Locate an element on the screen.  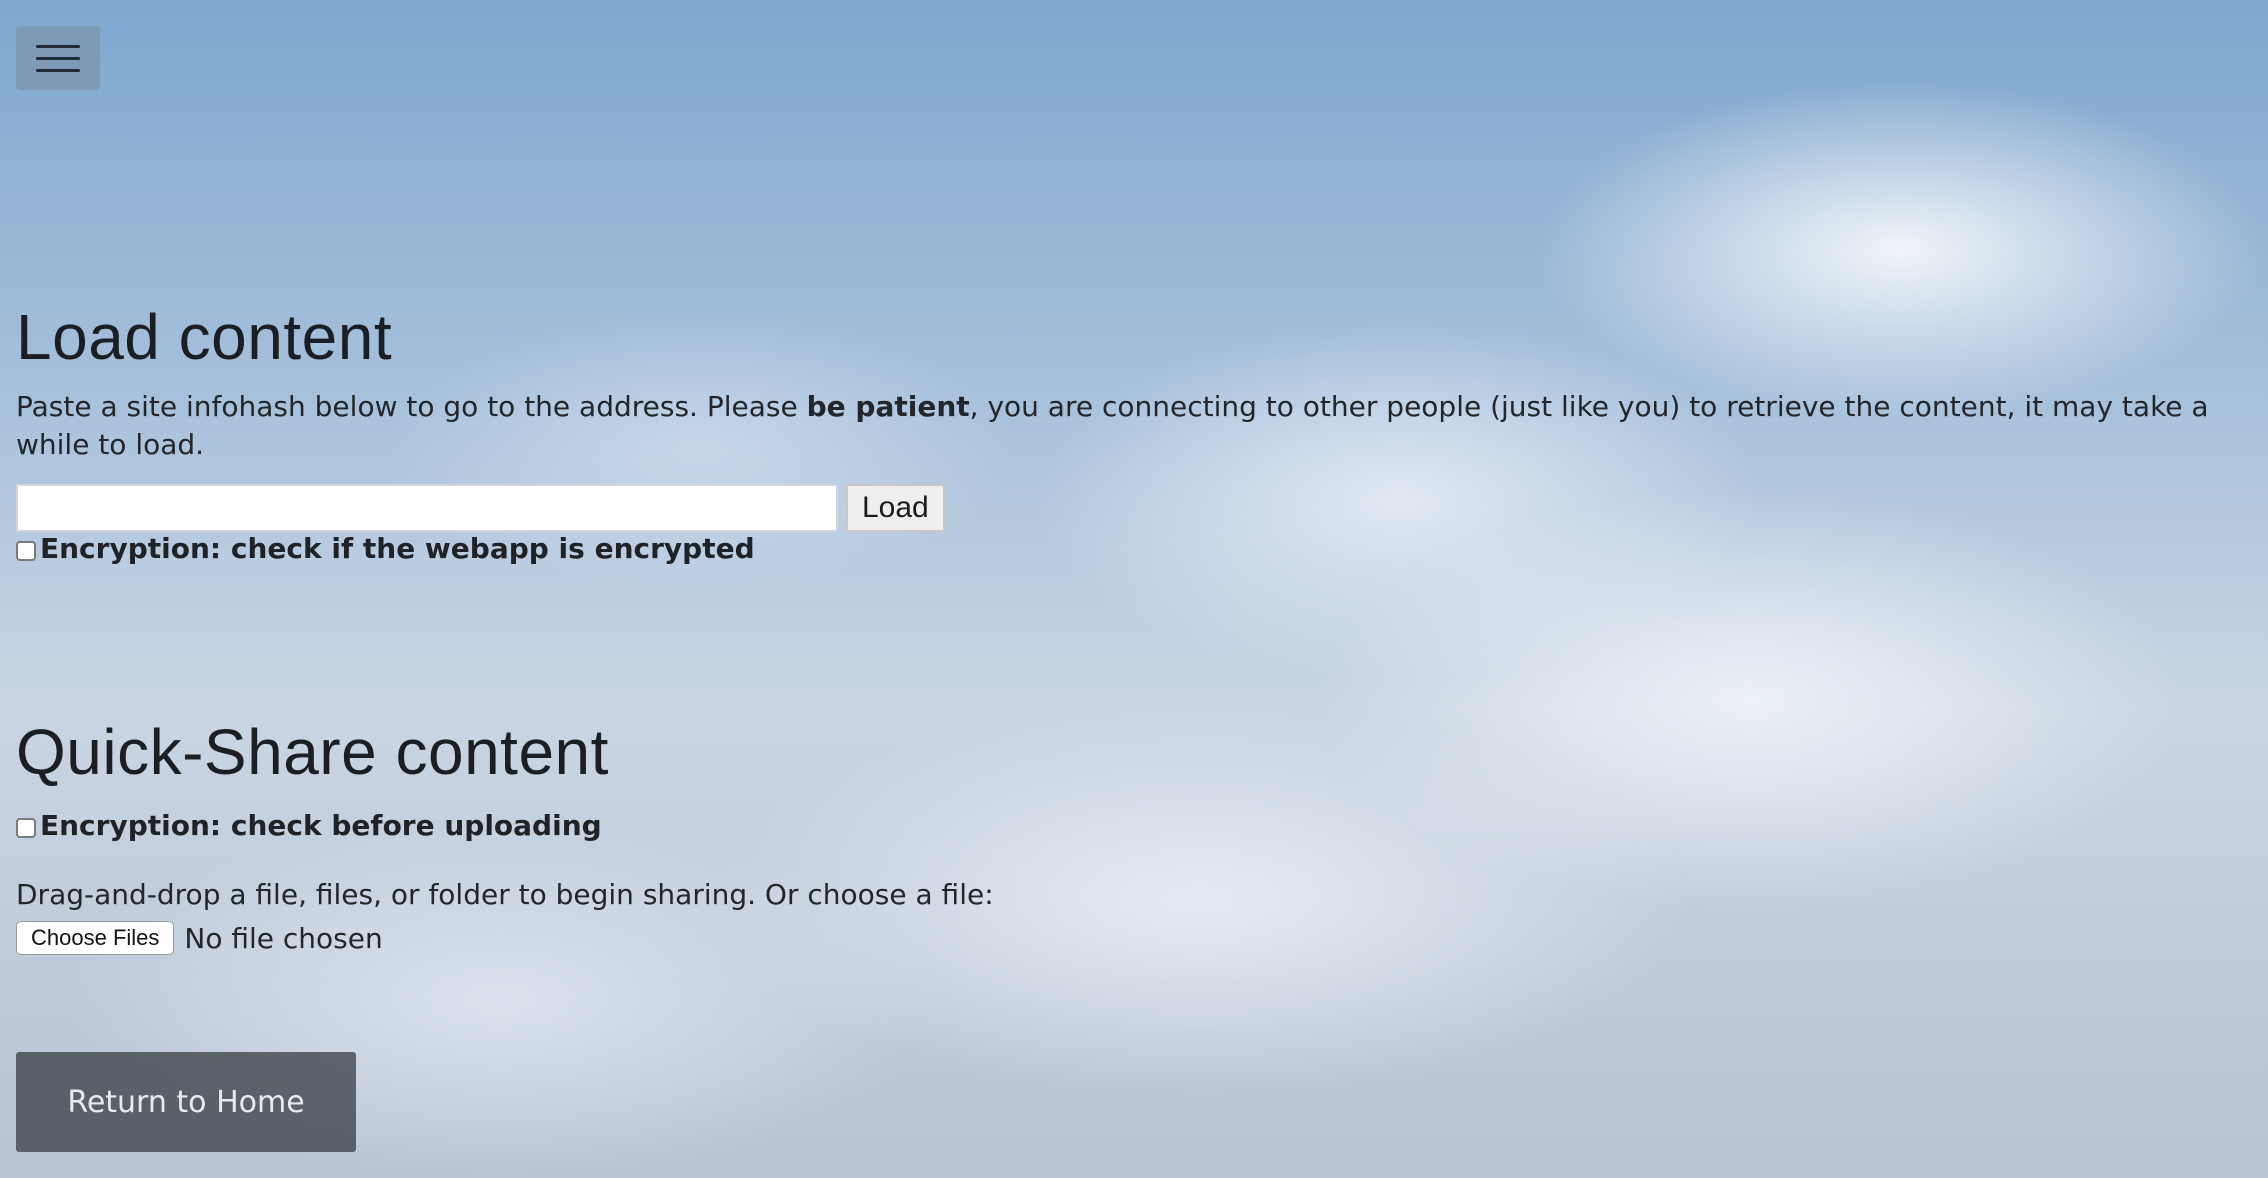
share-encryption-label: Encryption: check before uploading is located at coordinates (321, 825).